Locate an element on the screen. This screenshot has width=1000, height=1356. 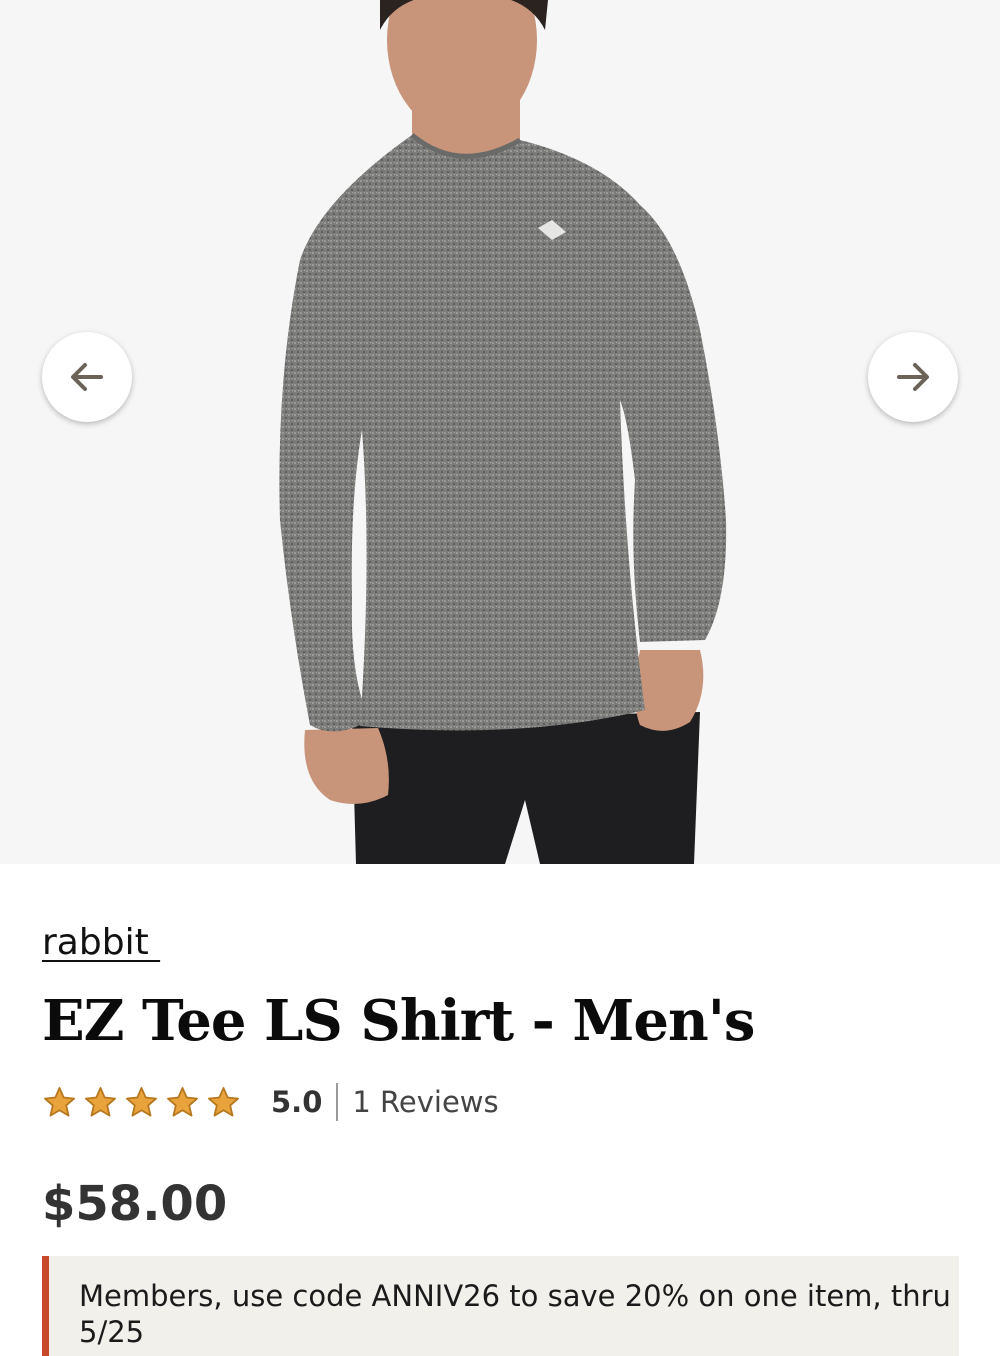
star-rating is located at coordinates (141, 1102).